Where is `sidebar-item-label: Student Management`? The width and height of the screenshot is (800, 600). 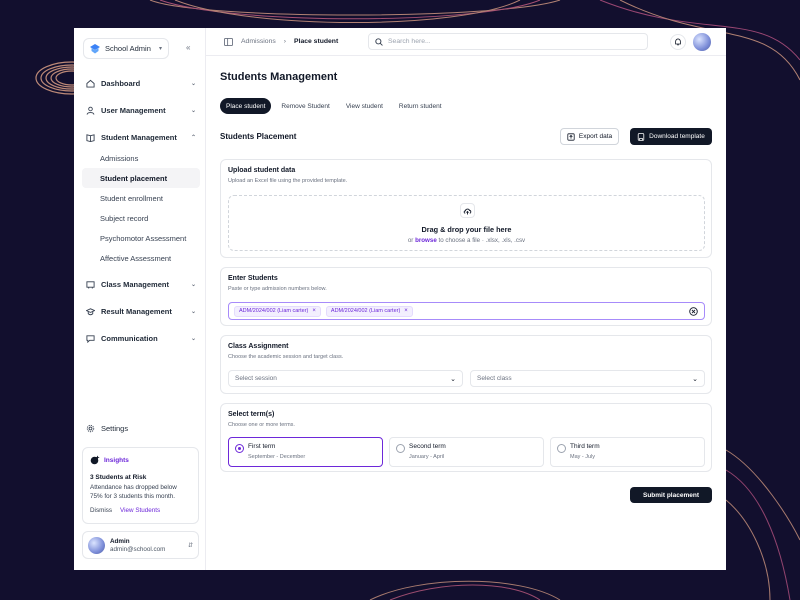 sidebar-item-label: Student Management is located at coordinates (139, 137).